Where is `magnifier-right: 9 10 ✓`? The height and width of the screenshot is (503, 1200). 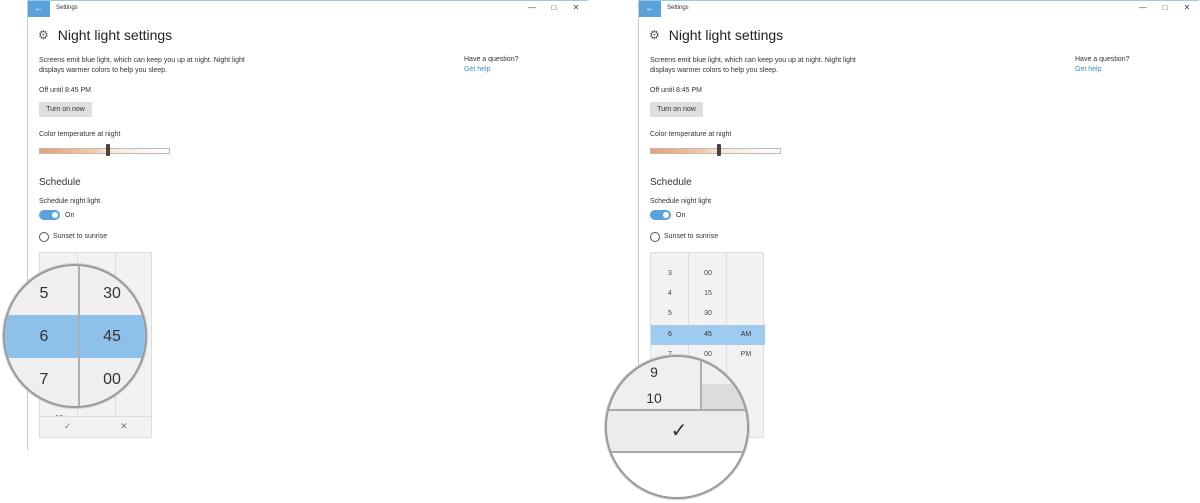
magnifier-right: 9 10 ✓ is located at coordinates (677, 427).